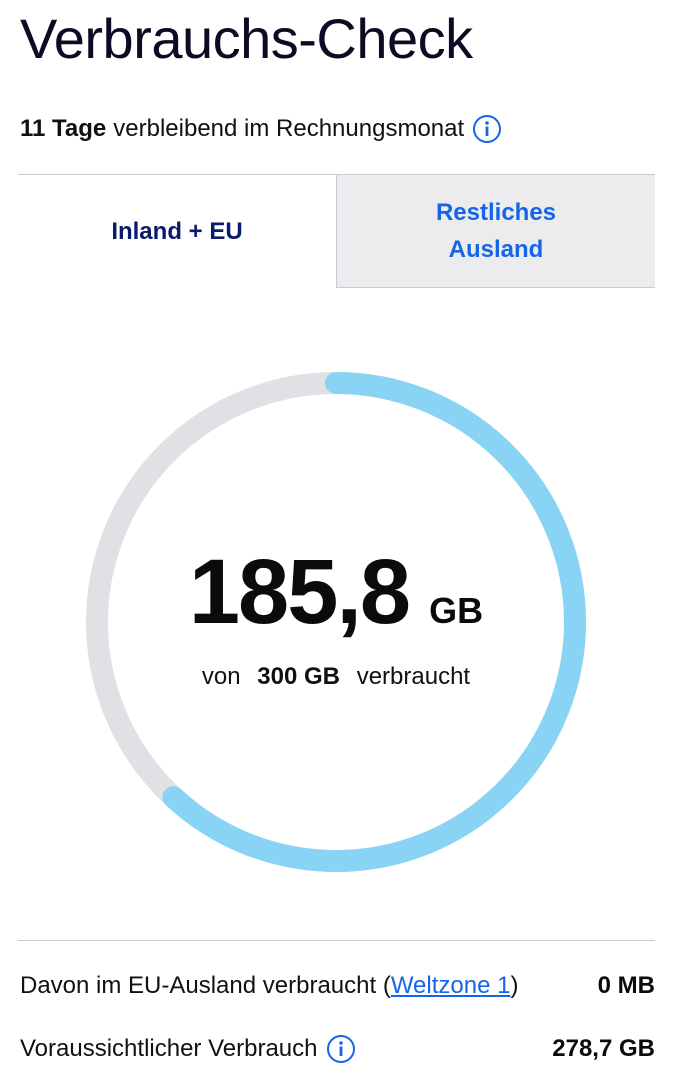  What do you see at coordinates (246, 38) in the screenshot?
I see `page-title: Verbrauchs-Check` at bounding box center [246, 38].